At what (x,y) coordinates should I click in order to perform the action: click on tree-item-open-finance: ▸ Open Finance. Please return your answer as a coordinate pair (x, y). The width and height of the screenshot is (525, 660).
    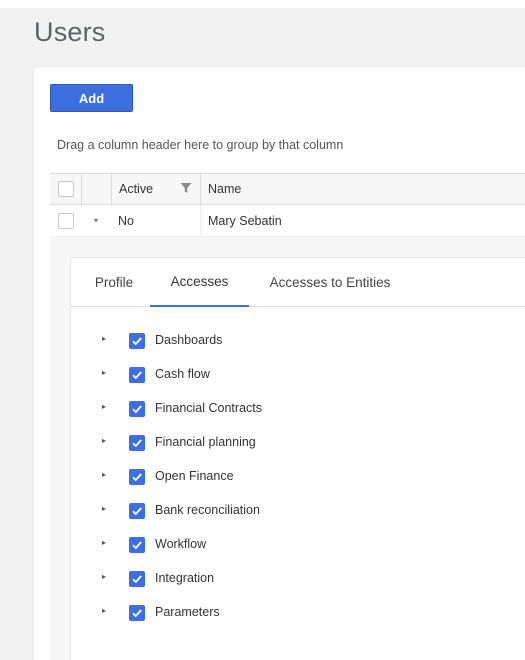
    Looking at the image, I should click on (298, 477).